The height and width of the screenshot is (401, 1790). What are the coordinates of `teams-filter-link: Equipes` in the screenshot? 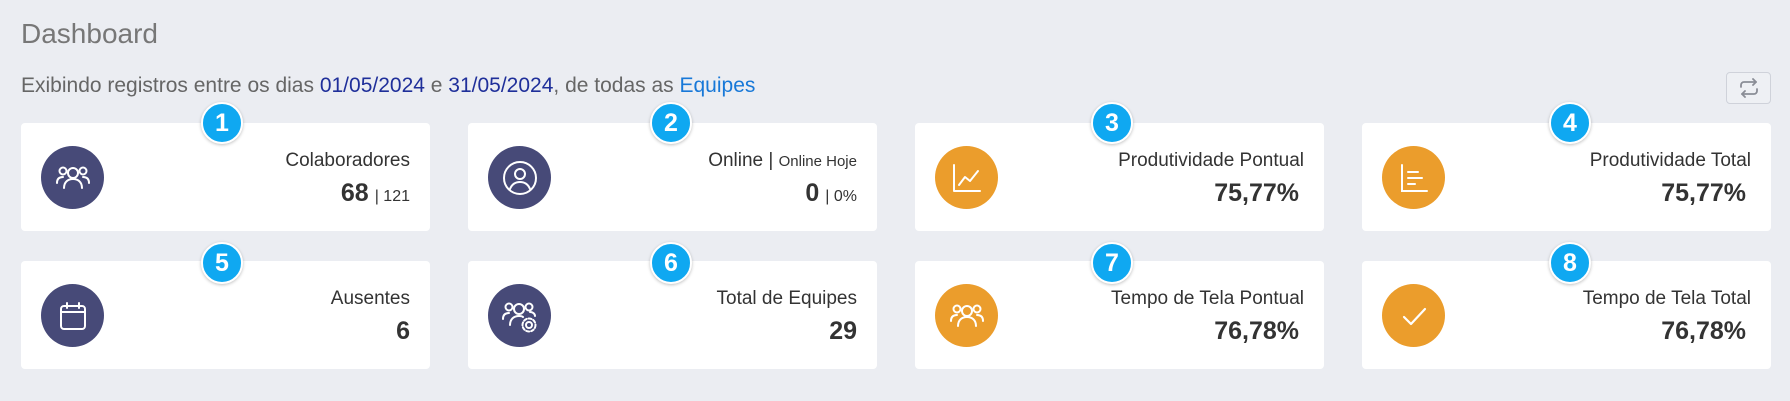 It's located at (718, 85).